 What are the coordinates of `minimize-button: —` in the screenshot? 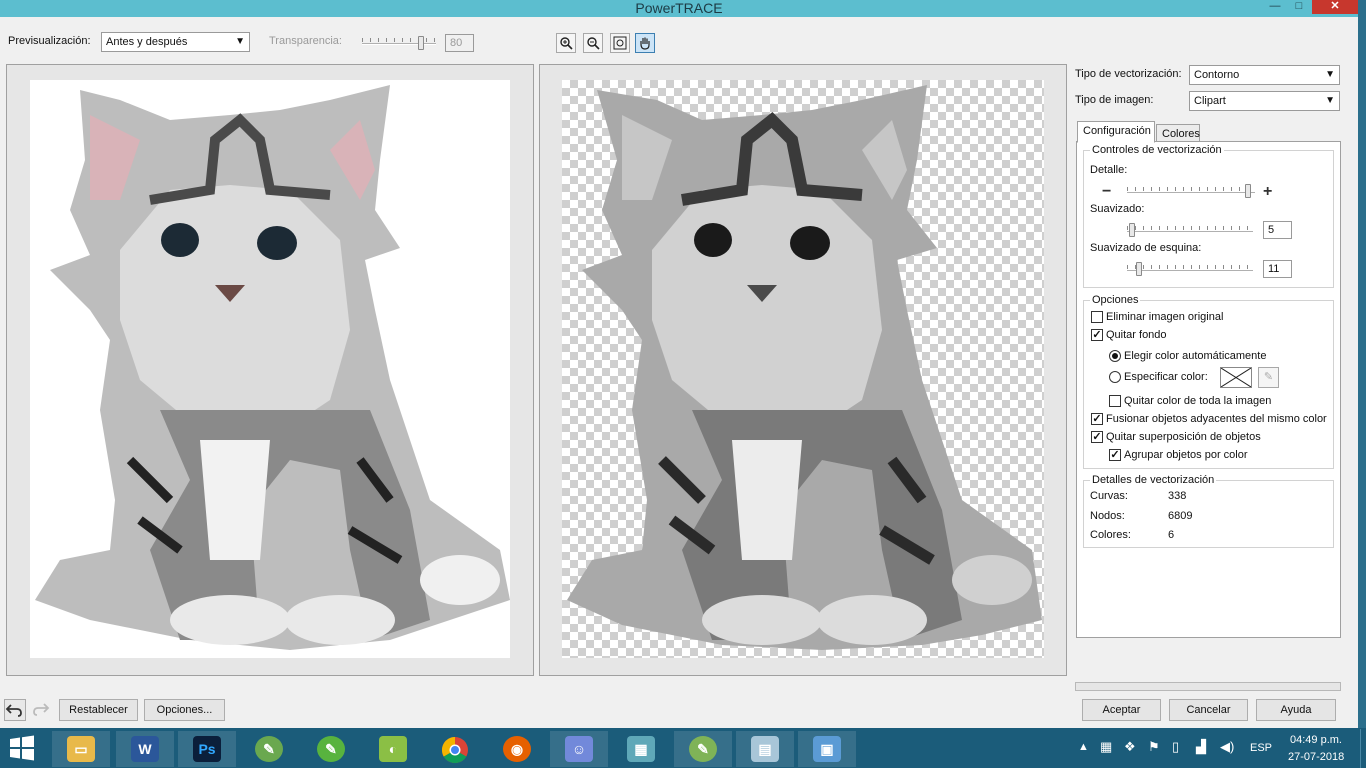 It's located at (1275, 7).